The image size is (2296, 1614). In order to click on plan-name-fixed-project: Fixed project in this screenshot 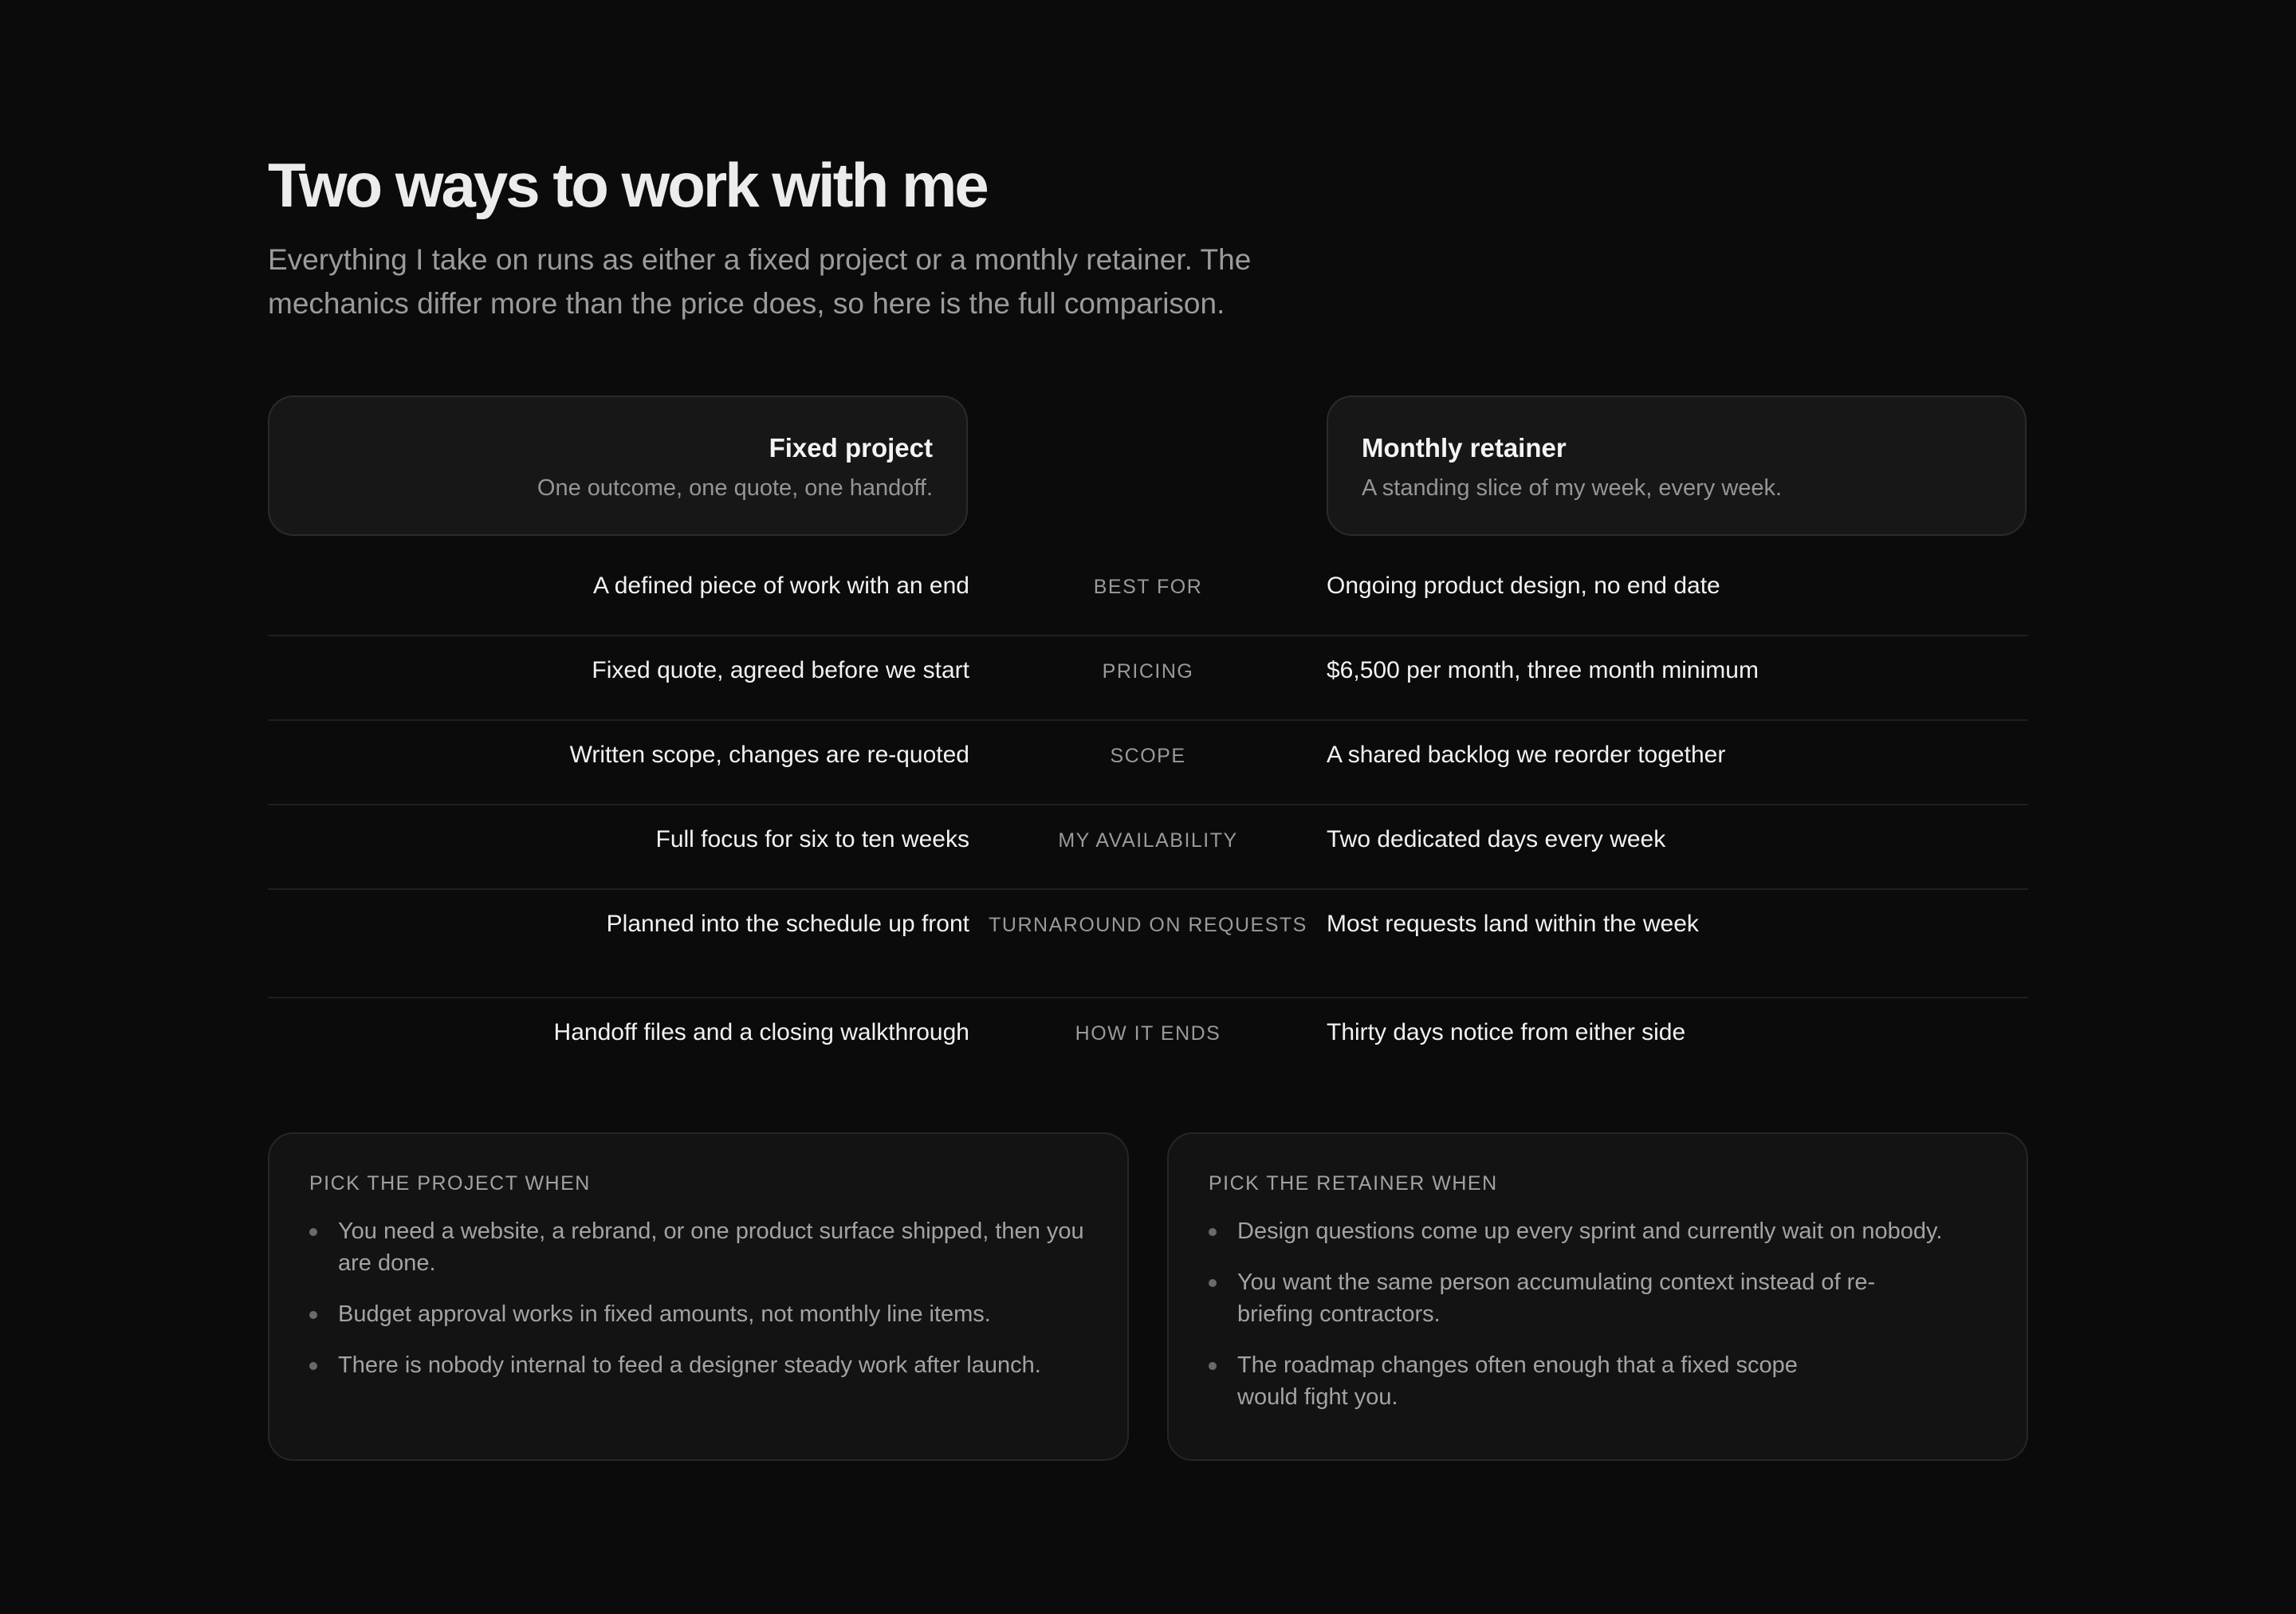, I will do `click(851, 448)`.